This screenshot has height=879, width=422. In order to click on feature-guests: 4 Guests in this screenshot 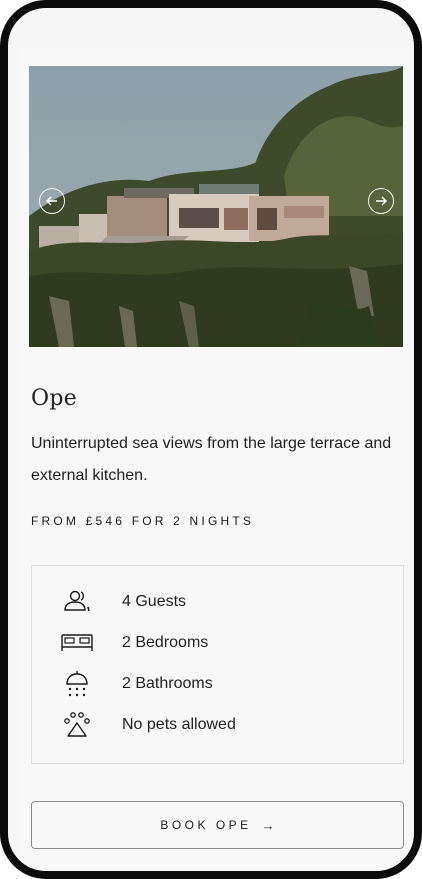, I will do `click(217, 602)`.